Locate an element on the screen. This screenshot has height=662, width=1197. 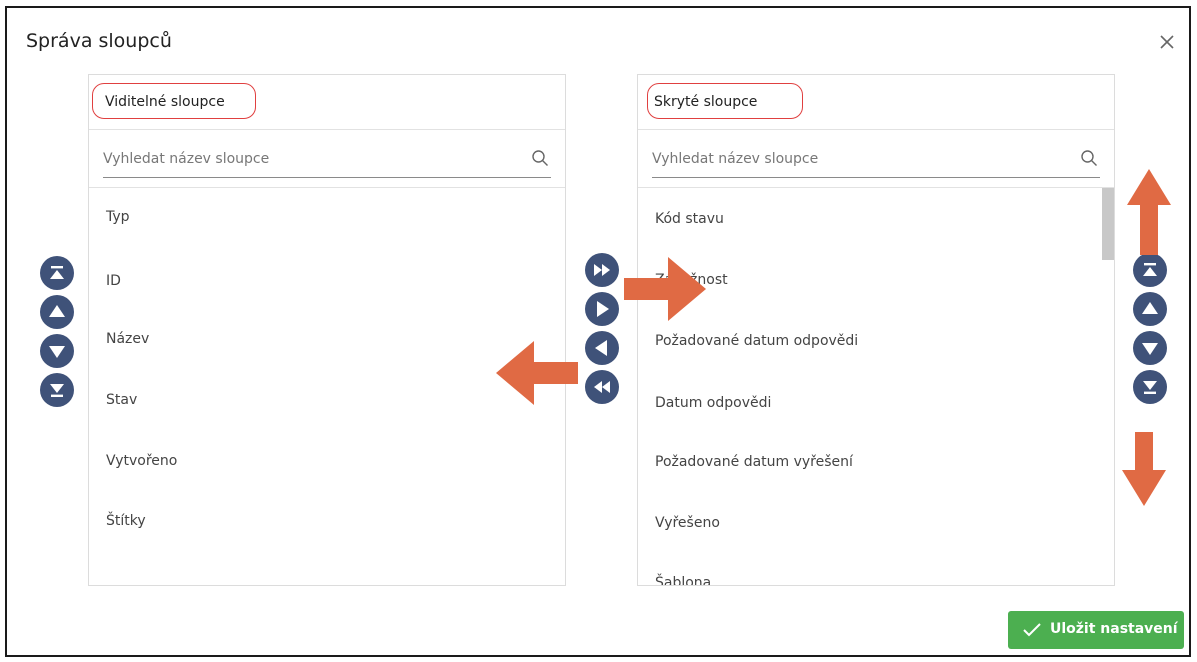
list-item: Šablona is located at coordinates (683, 580).